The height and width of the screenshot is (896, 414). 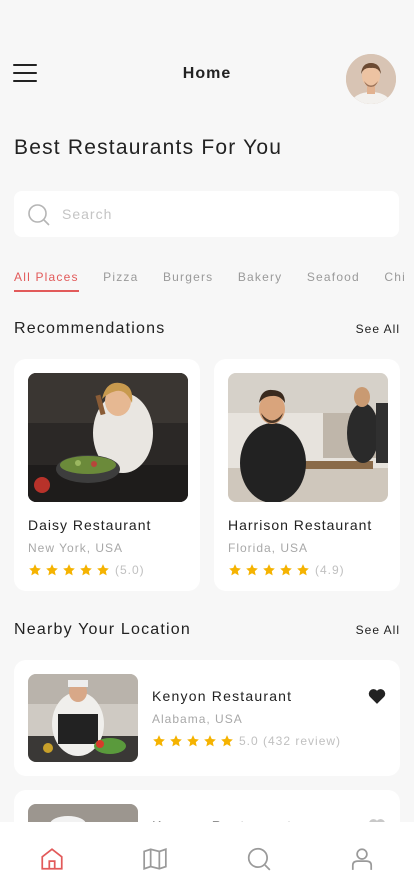 I want to click on avatar, so click(x=371, y=79).